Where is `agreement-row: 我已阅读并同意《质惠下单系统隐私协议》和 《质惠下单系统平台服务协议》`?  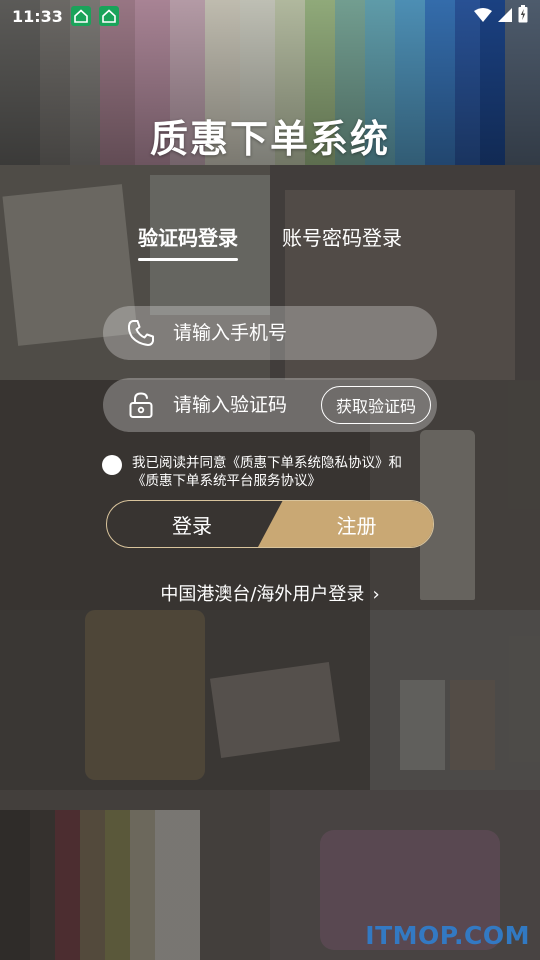
agreement-row: 我已阅读并同意《质惠下单系统隐私协议》和 《质惠下单系统平台服务协议》 is located at coordinates (272, 472).